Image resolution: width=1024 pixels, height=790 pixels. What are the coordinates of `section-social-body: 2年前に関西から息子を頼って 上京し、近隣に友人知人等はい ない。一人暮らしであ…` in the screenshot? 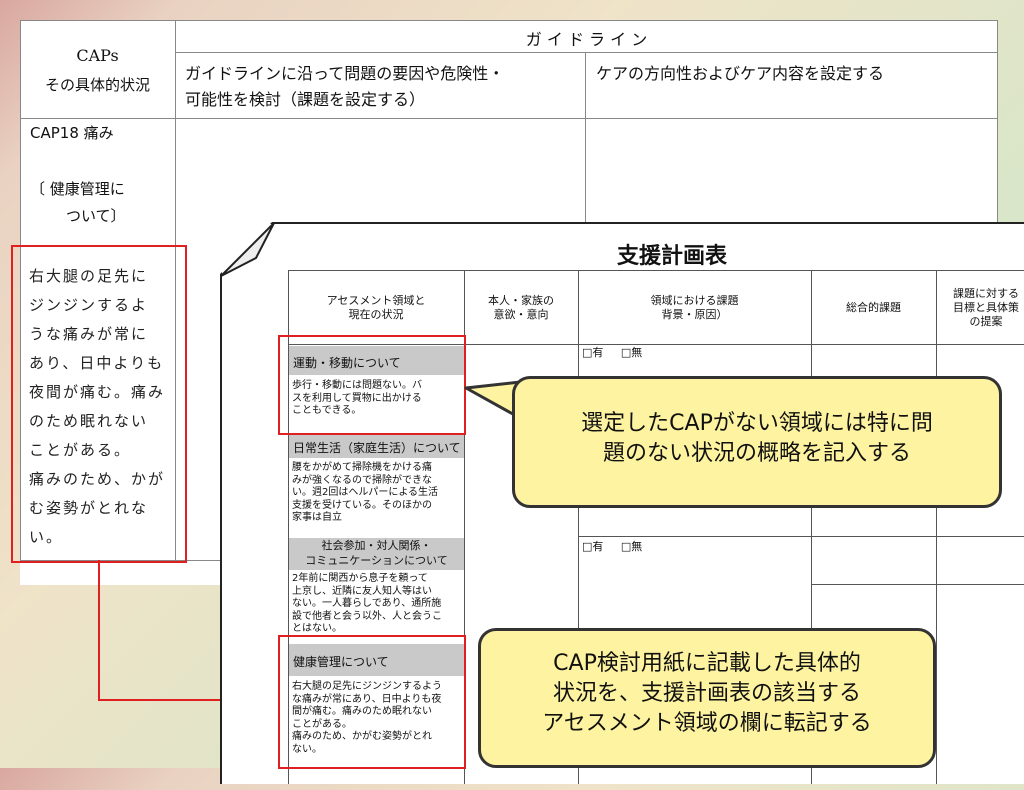 It's located at (378, 604).